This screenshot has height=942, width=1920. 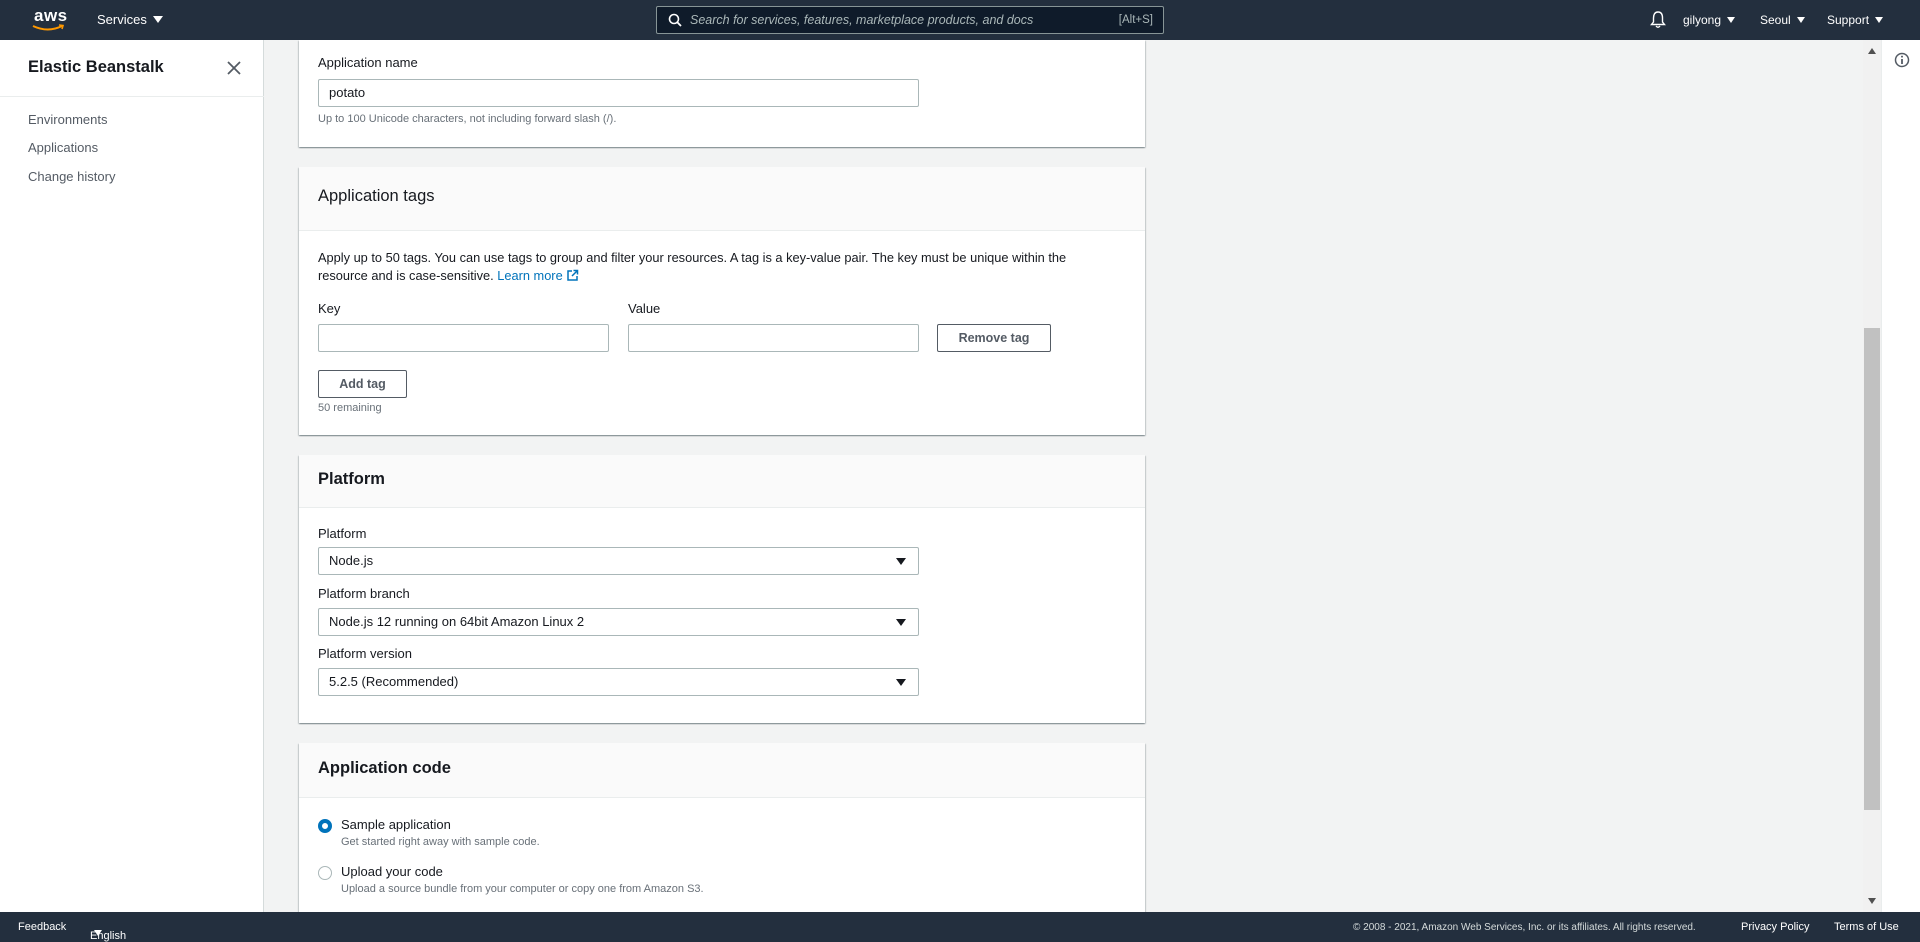 I want to click on sample-application-desc: Get started right away with sample code., so click(x=440, y=842).